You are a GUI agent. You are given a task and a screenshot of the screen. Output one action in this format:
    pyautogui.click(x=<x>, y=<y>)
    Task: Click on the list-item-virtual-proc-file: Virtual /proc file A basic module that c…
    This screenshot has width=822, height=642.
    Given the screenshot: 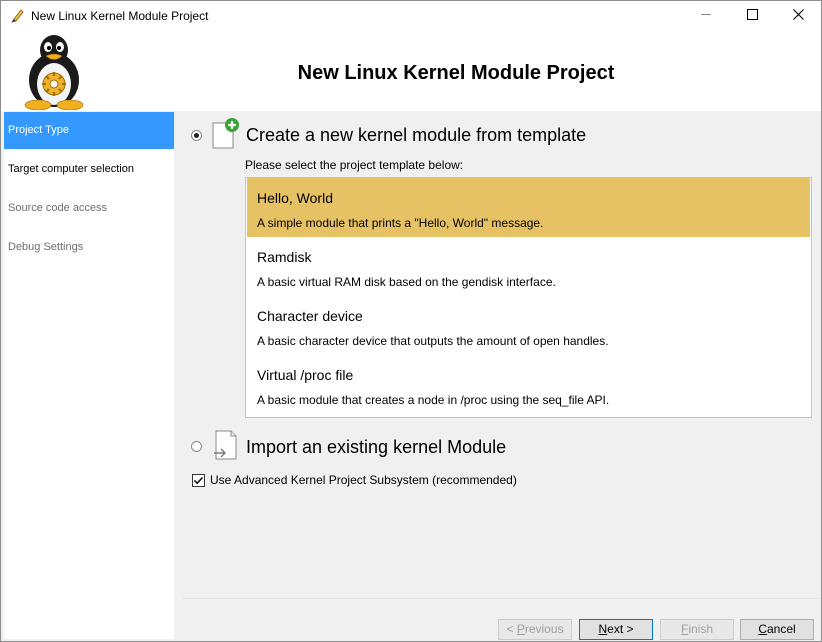 What is the action you would take?
    pyautogui.click(x=528, y=384)
    